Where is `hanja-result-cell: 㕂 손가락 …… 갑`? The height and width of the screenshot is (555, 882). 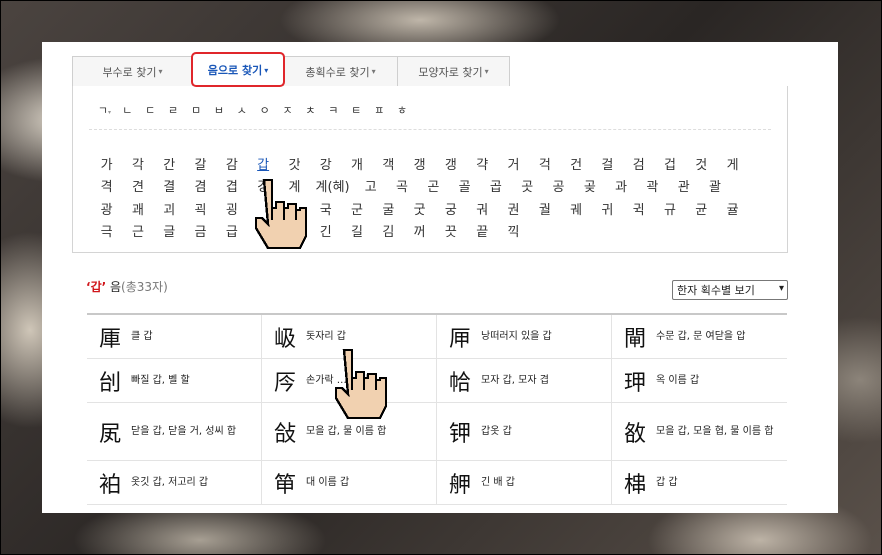 hanja-result-cell: 㕂 손가락 …… 갑 is located at coordinates (349, 381).